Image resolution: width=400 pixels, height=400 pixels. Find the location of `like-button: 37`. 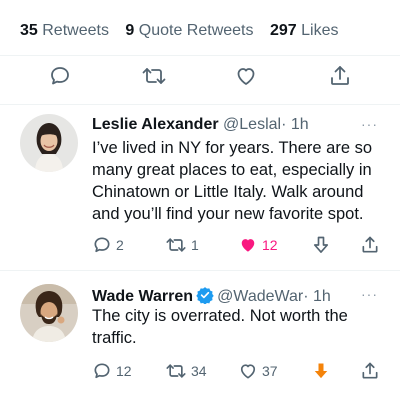

like-button: 37 is located at coordinates (258, 371).